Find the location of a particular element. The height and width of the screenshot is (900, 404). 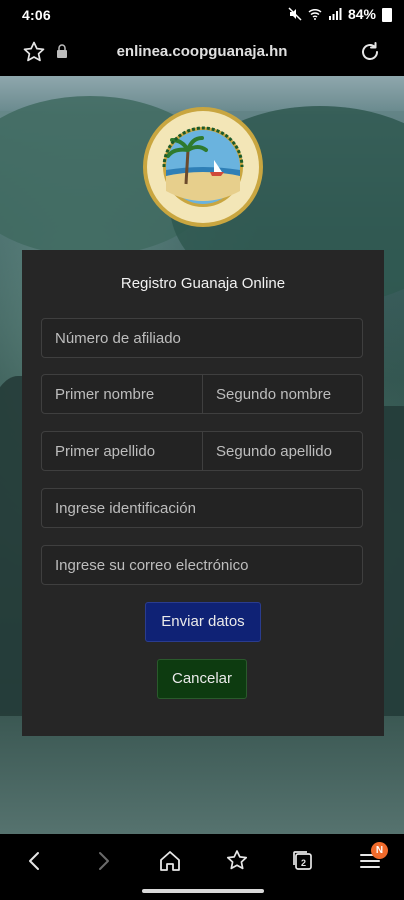

primer-nombre-field is located at coordinates (122, 394).